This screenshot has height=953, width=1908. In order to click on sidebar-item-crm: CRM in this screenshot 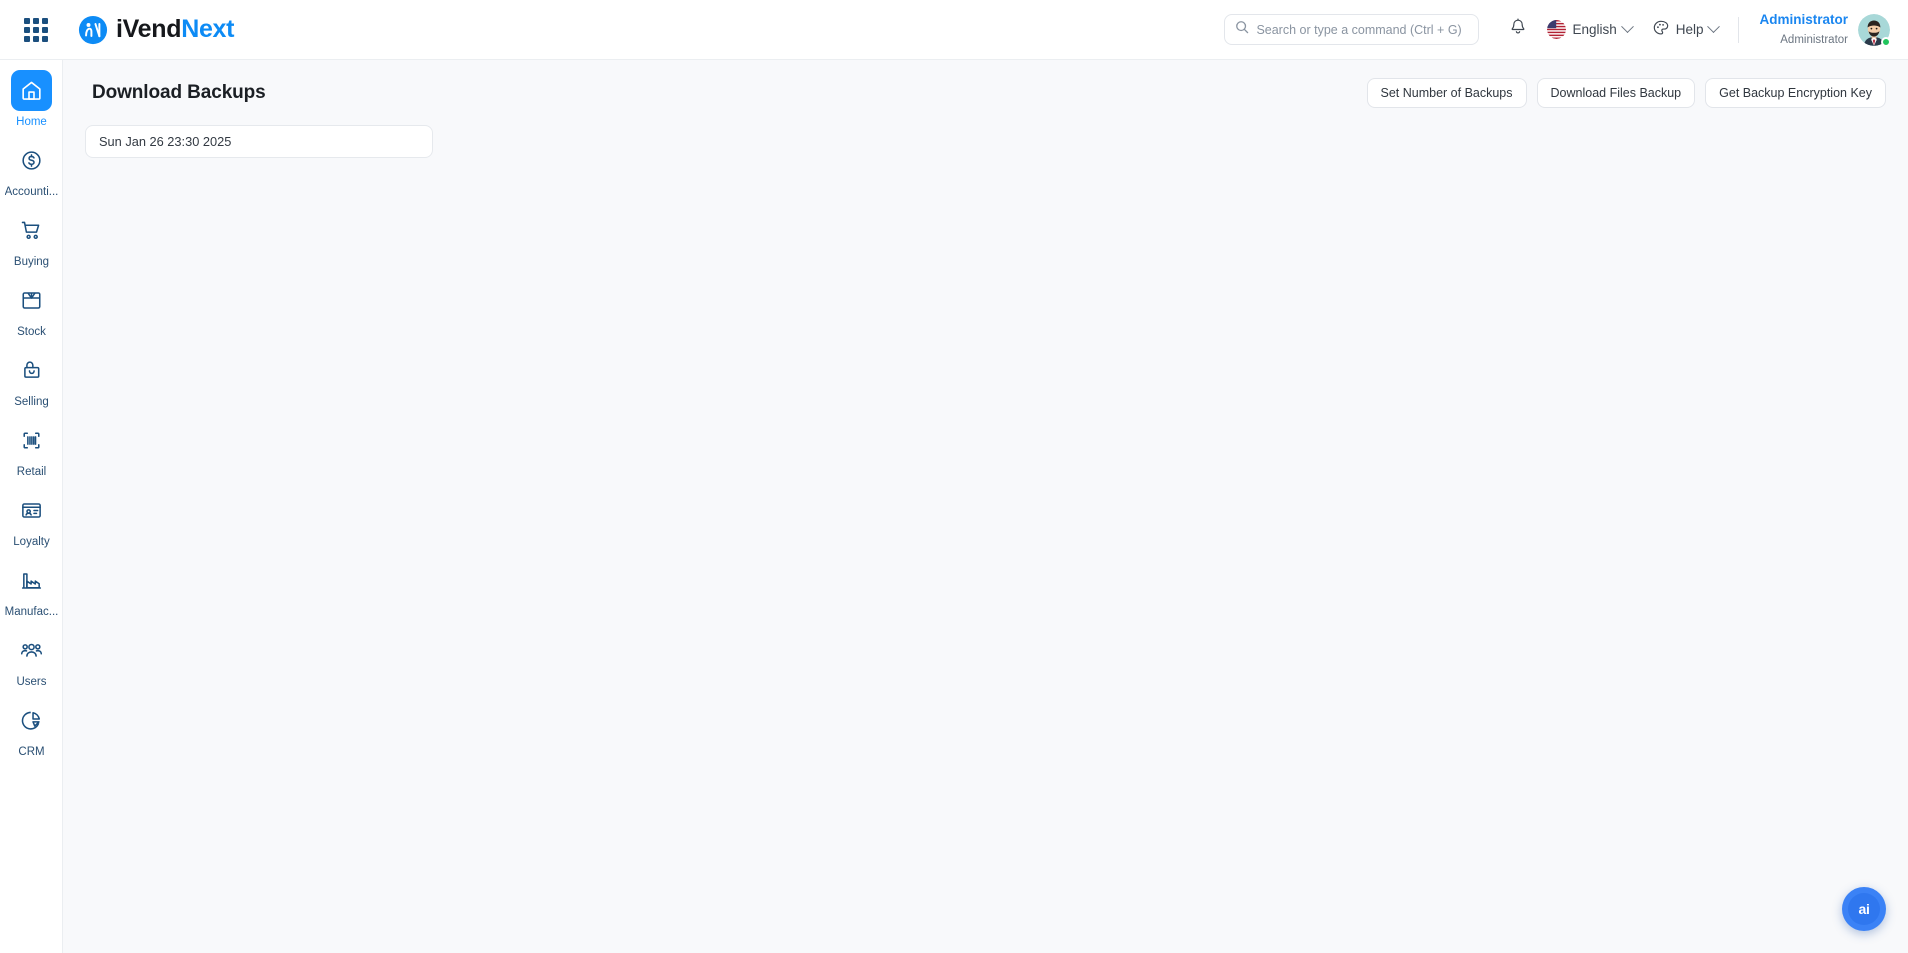, I will do `click(31, 731)`.